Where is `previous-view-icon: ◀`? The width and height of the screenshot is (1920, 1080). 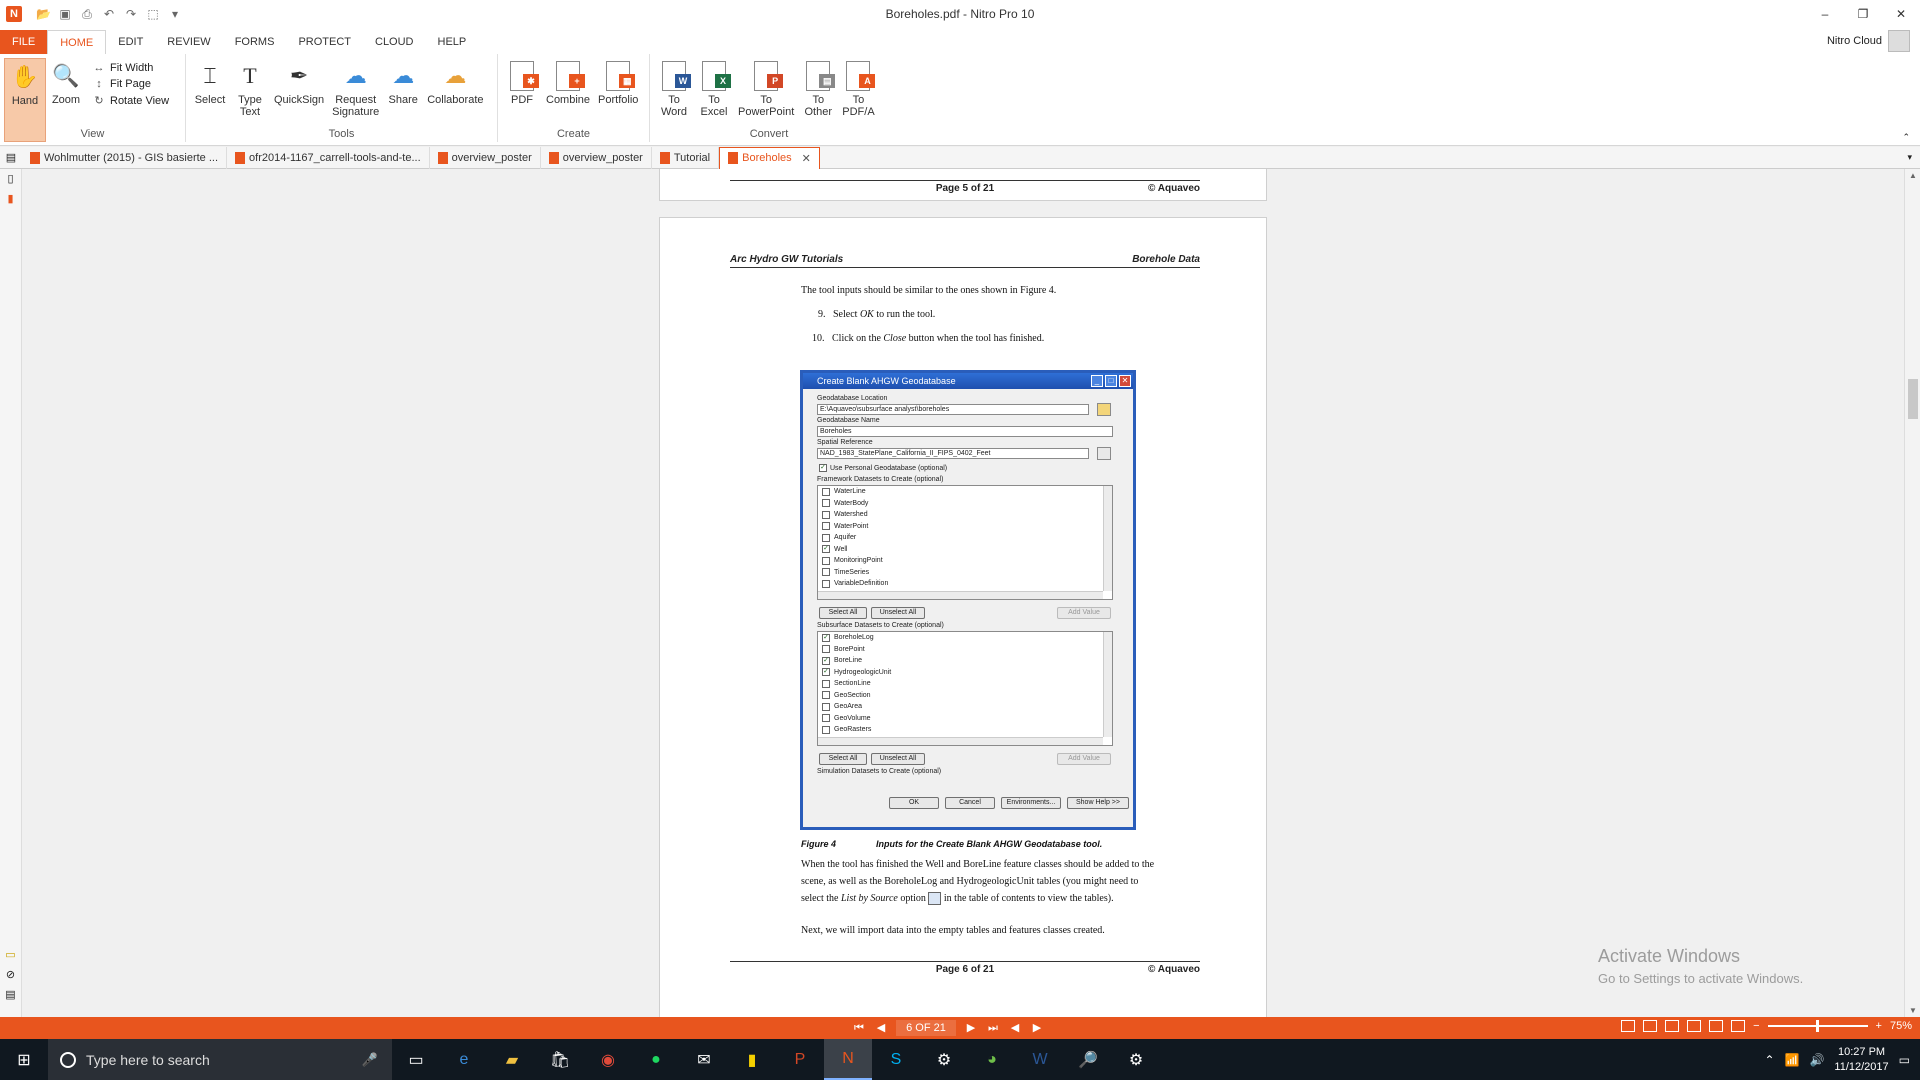
previous-view-icon: ◀ is located at coordinates (1015, 1028).